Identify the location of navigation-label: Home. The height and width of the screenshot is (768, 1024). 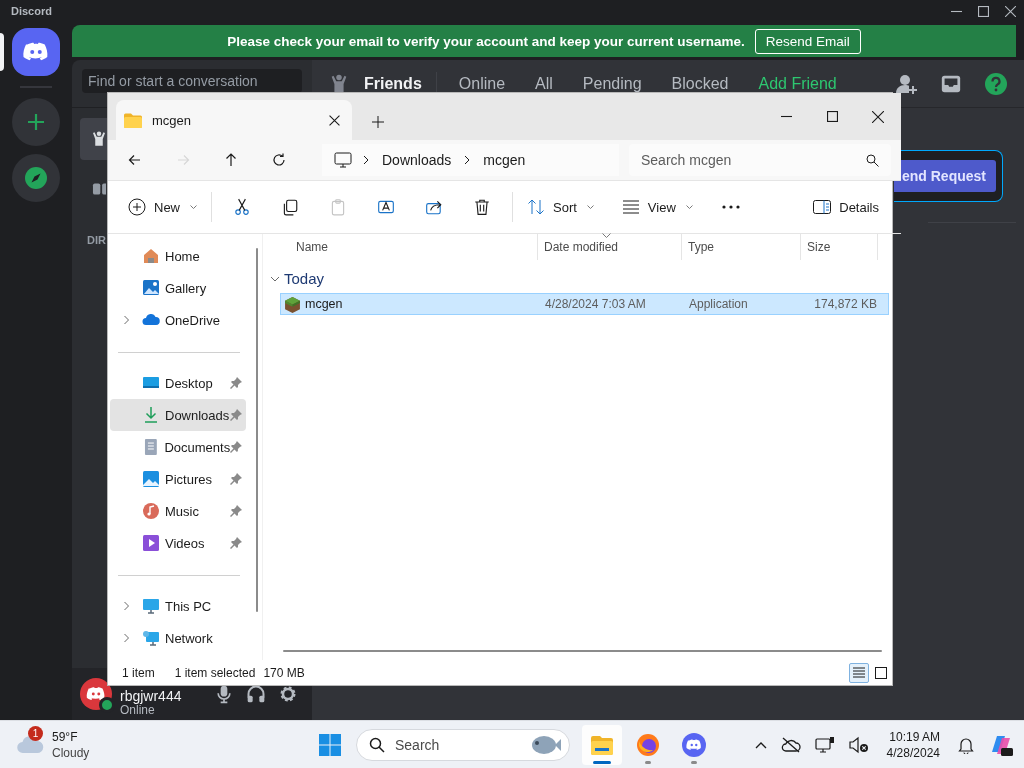
(183, 256).